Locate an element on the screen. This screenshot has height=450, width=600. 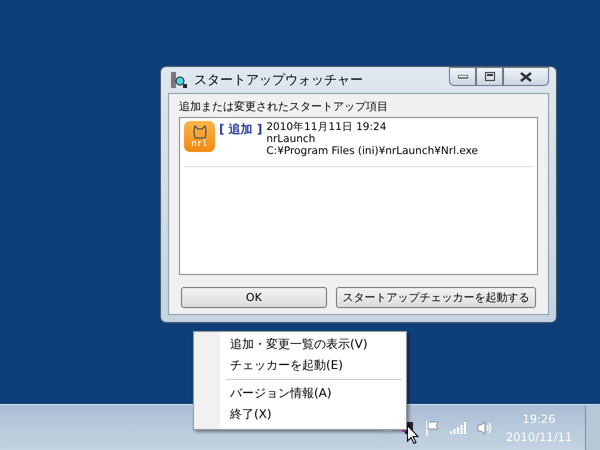
launch-checker-button: スタートアップチェッカーを起動する is located at coordinates (436, 297).